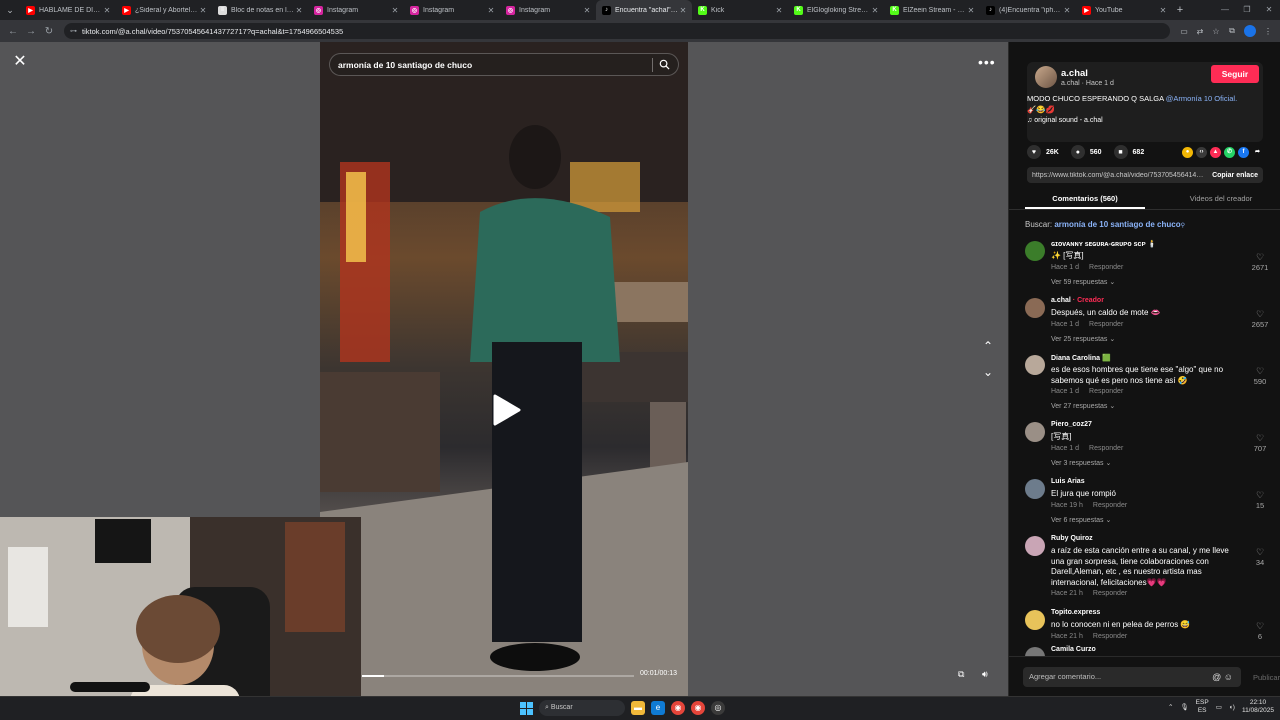 Image resolution: width=1280 pixels, height=720 pixels. I want to click on comment-like-button: ♡ 590, so click(1260, 376).